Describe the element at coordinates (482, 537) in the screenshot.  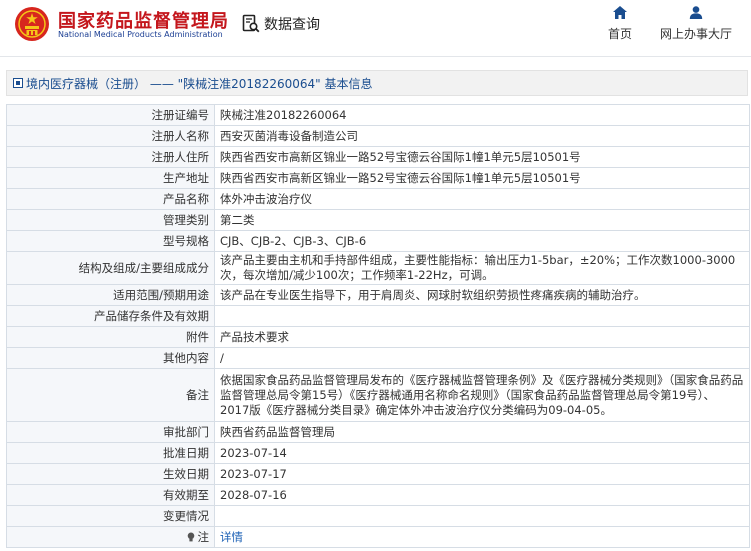
I see `row-value-note: 详情` at that location.